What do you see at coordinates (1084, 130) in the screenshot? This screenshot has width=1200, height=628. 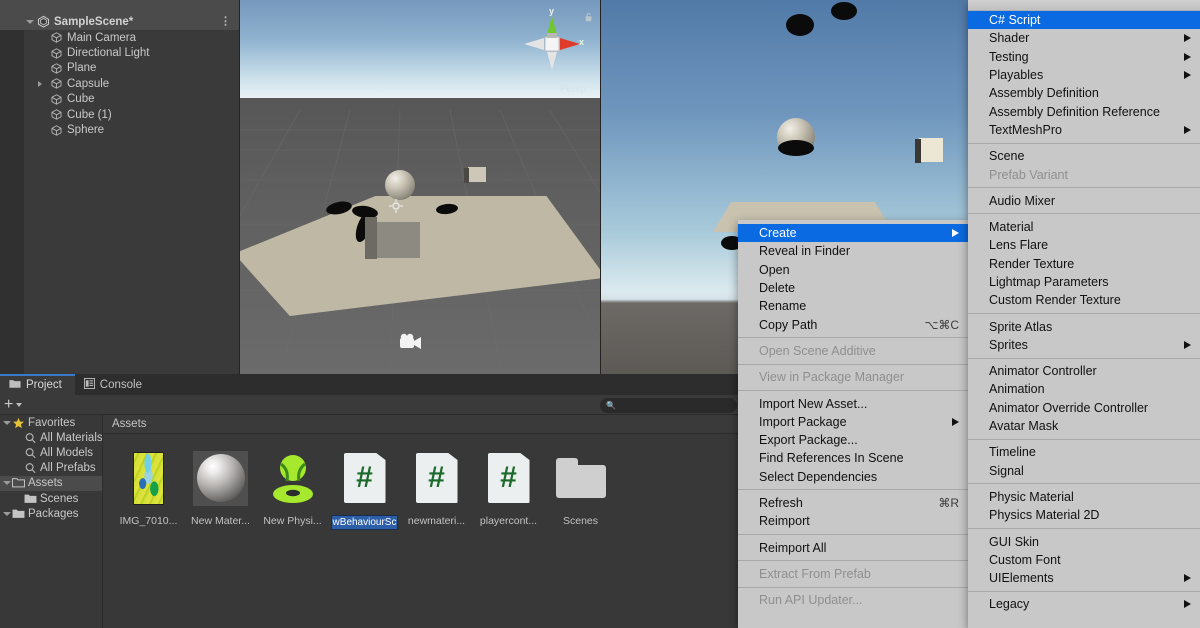 I see `menu-item-textmeshpro: TextMeshPro` at bounding box center [1084, 130].